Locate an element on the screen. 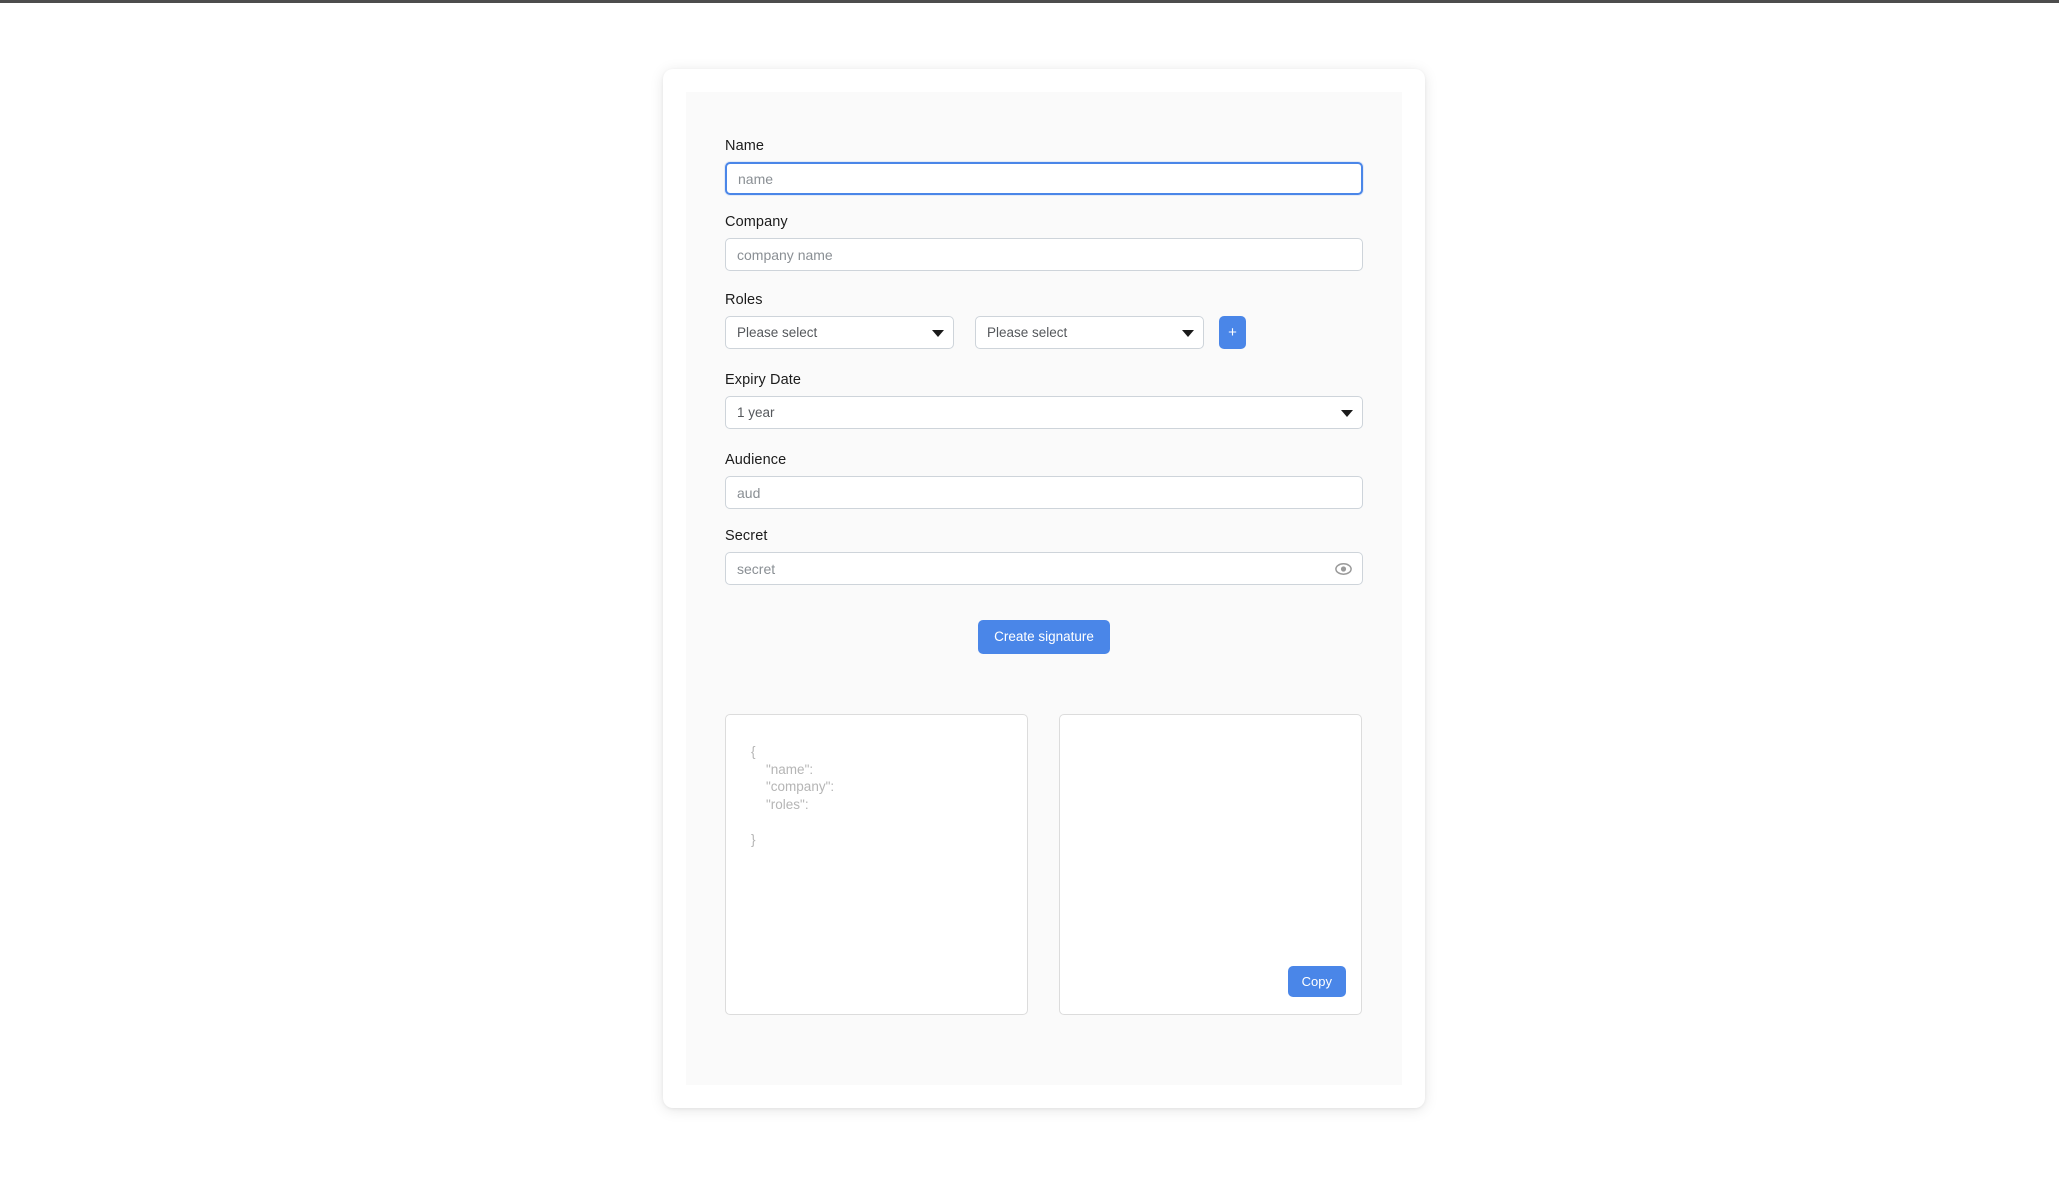 Image resolution: width=2059 pixels, height=1193 pixels. expiry-select-wrapper: 1 year is located at coordinates (1044, 412).